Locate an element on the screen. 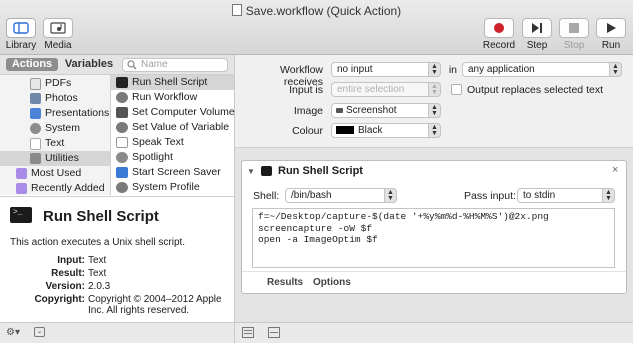 Image resolution: width=633 pixels, height=343 pixels. action-run-shell-script: Run Shell Script is located at coordinates (172, 82).